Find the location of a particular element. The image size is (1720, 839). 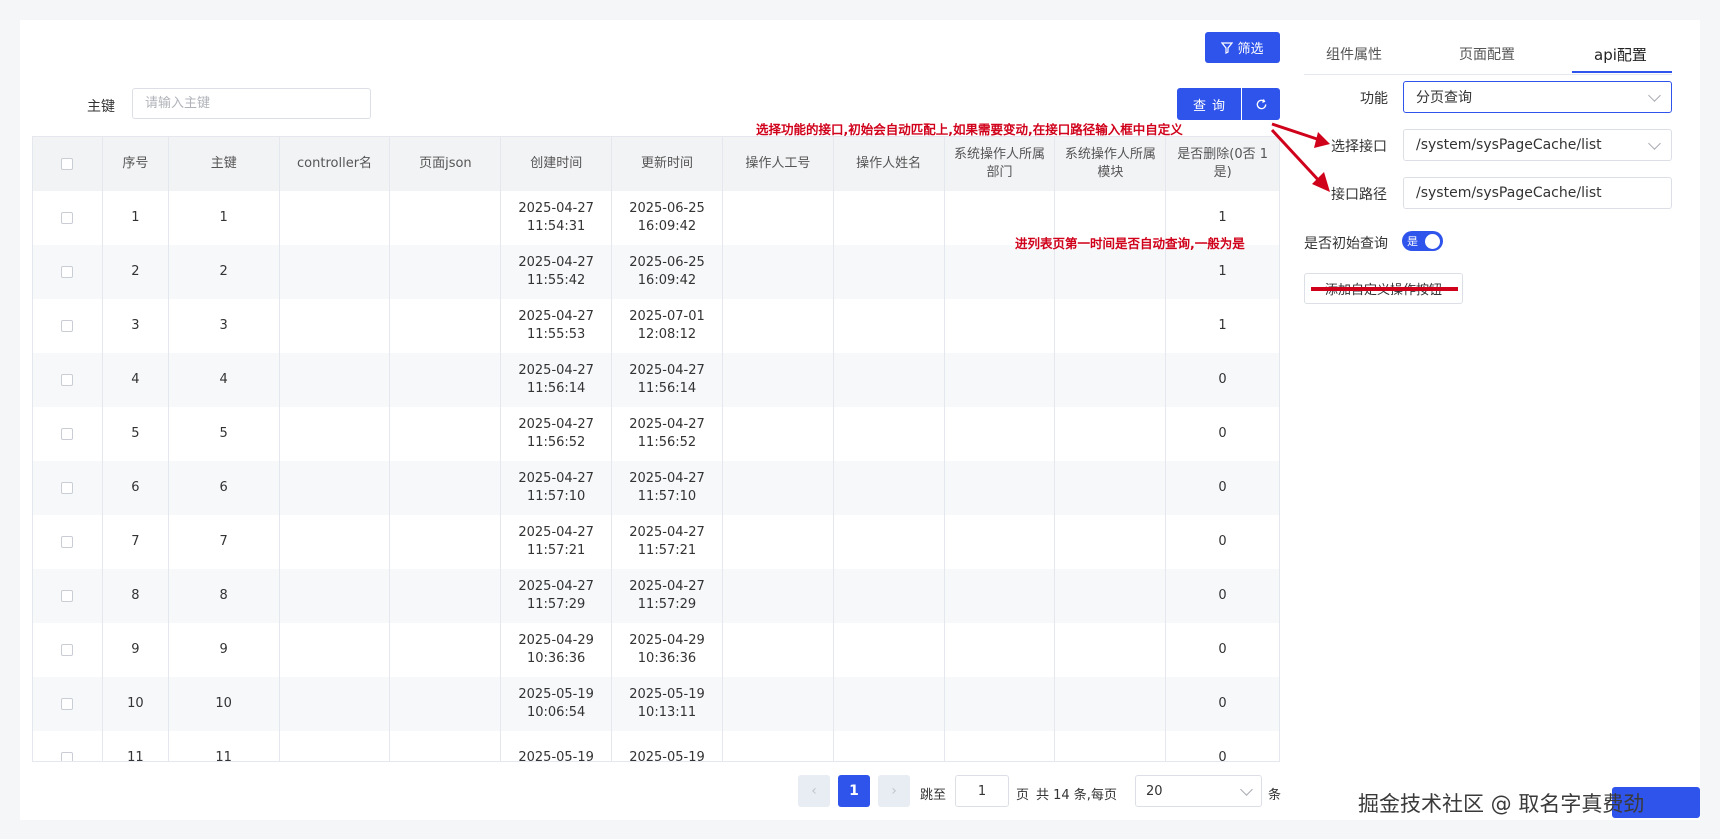

per-page-unit: 条 is located at coordinates (1275, 795).